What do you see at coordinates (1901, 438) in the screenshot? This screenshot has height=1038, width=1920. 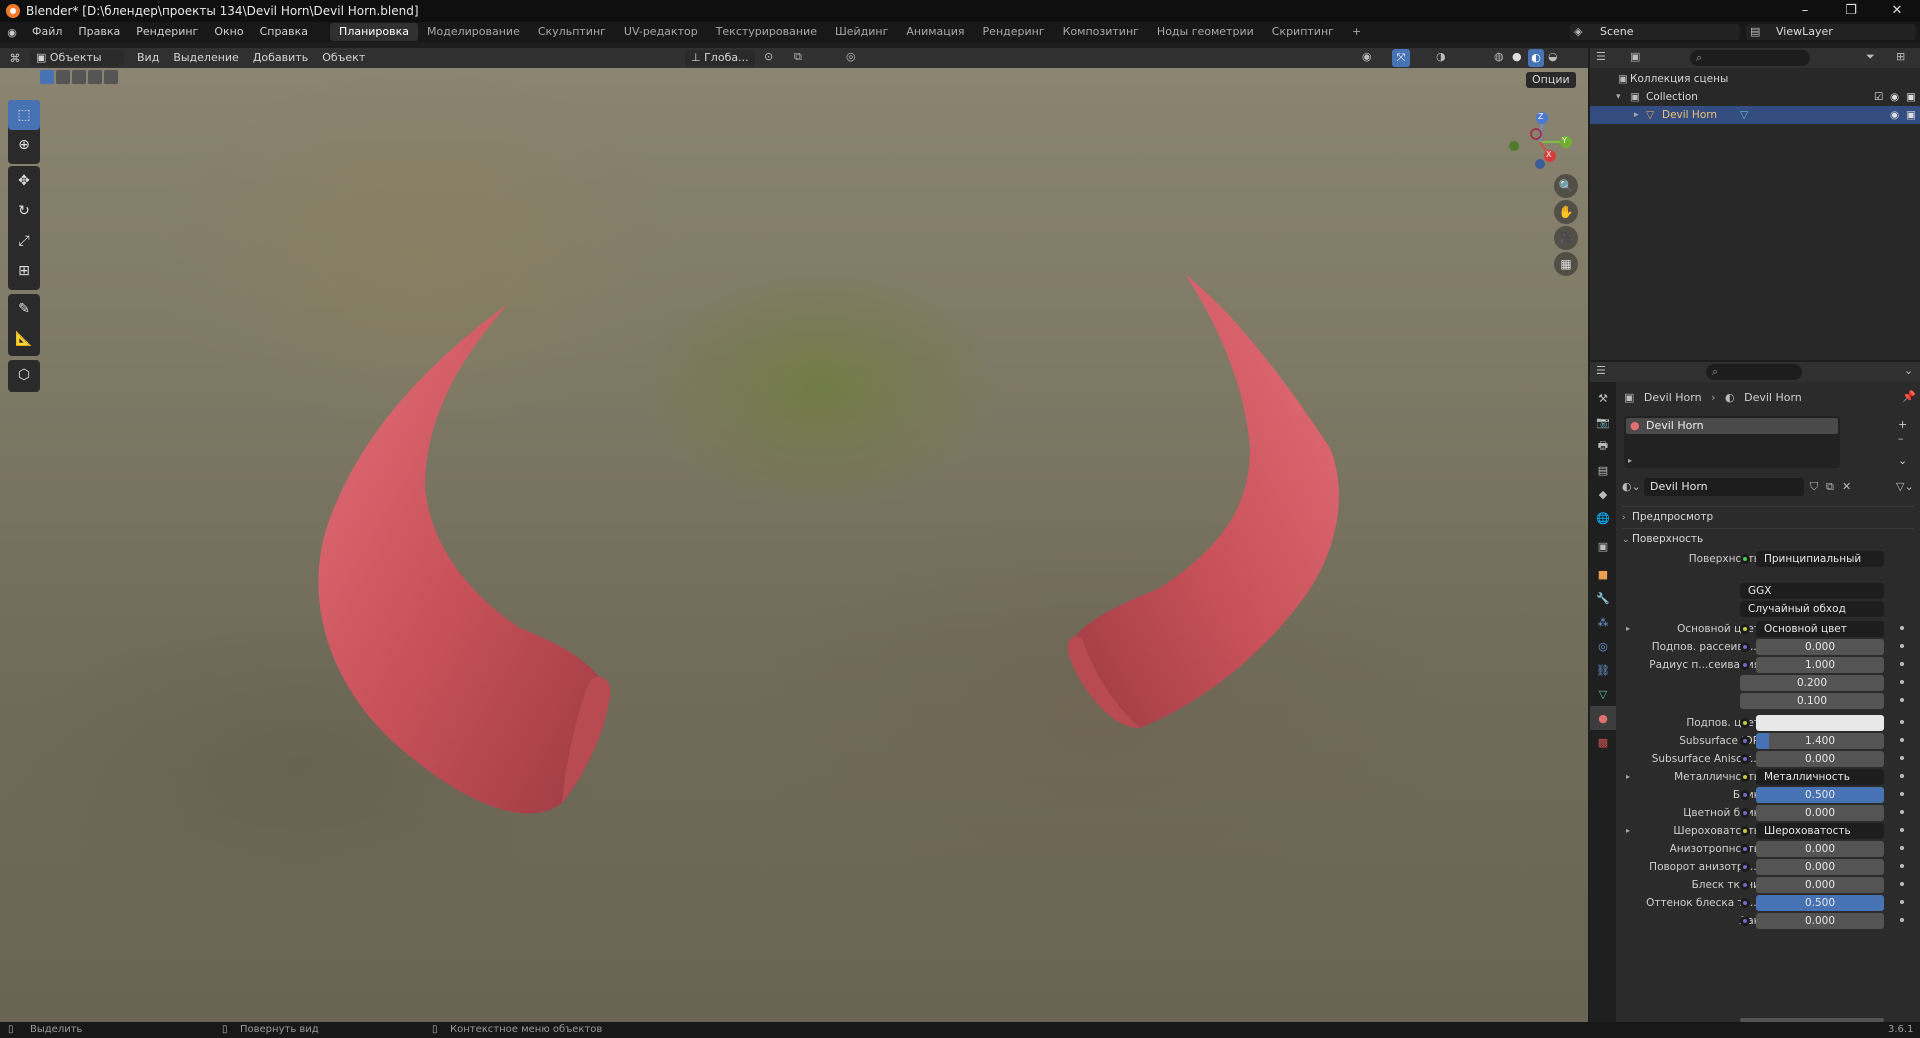 I see `remove-slot-icon: –` at bounding box center [1901, 438].